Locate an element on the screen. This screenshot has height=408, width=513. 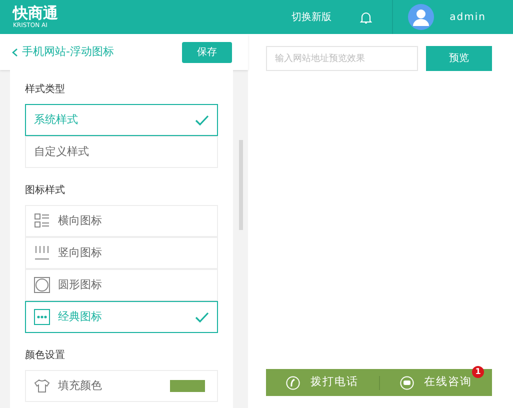
back-link: 手机网站-浮动图标 is located at coordinates (63, 52).